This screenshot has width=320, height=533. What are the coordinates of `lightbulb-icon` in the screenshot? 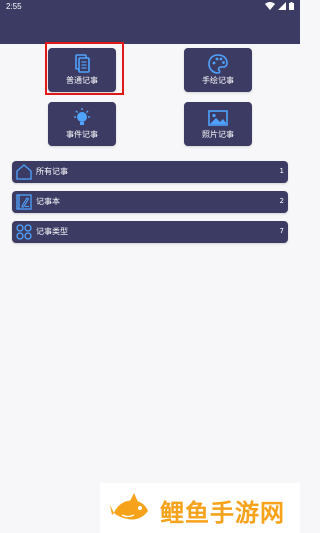 It's located at (82, 116).